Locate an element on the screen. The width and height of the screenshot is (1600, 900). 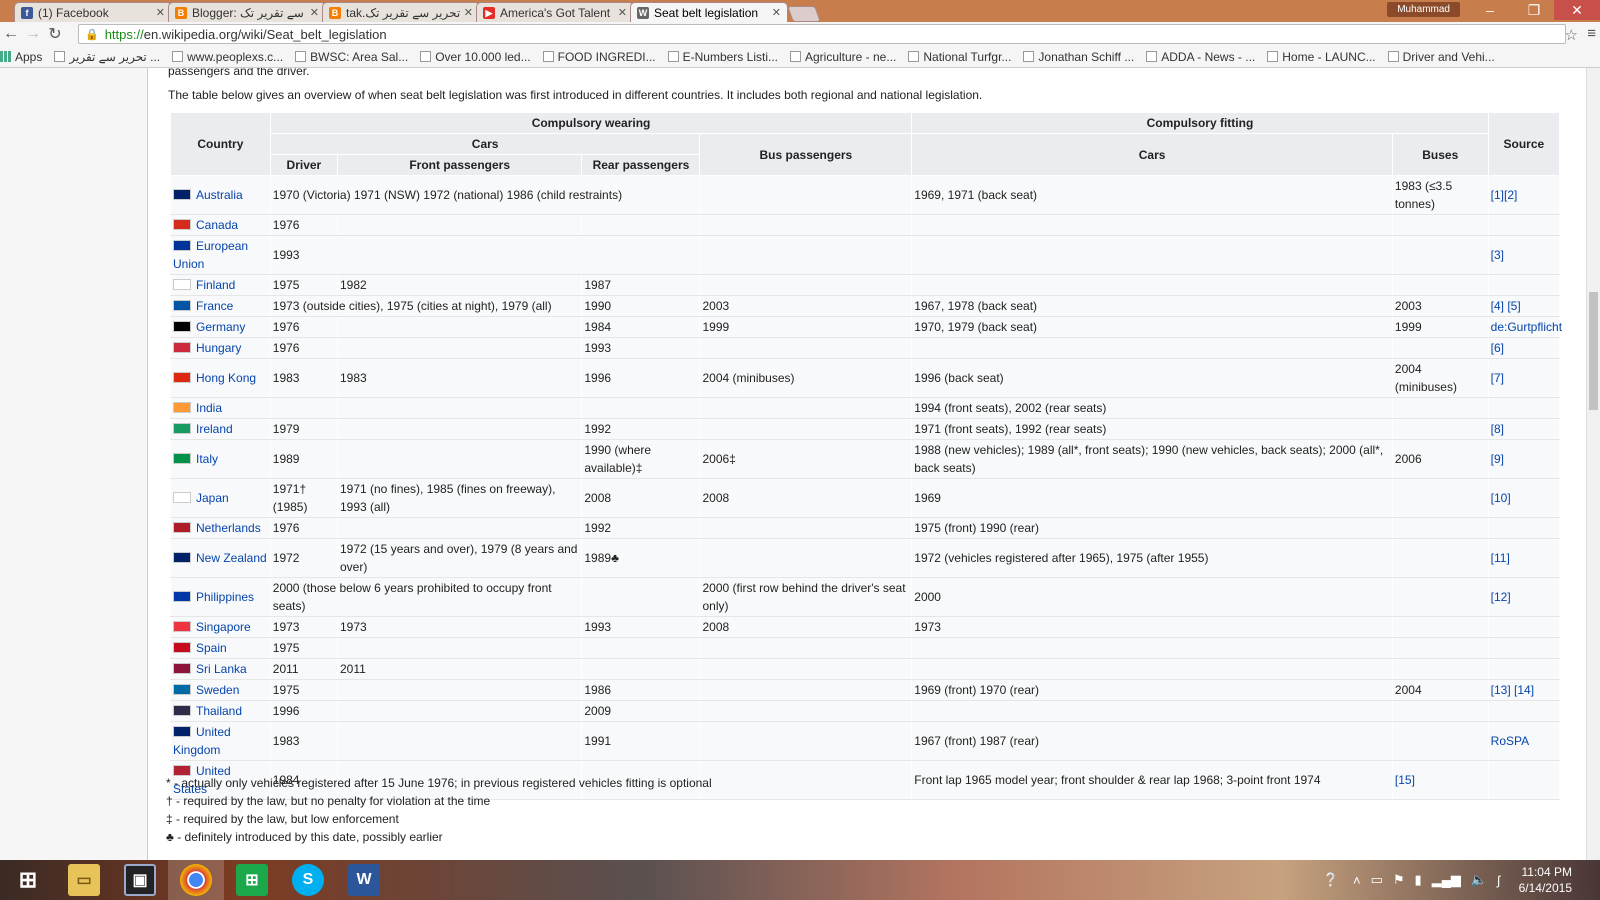
taskbar-chrome is located at coordinates (196, 880).